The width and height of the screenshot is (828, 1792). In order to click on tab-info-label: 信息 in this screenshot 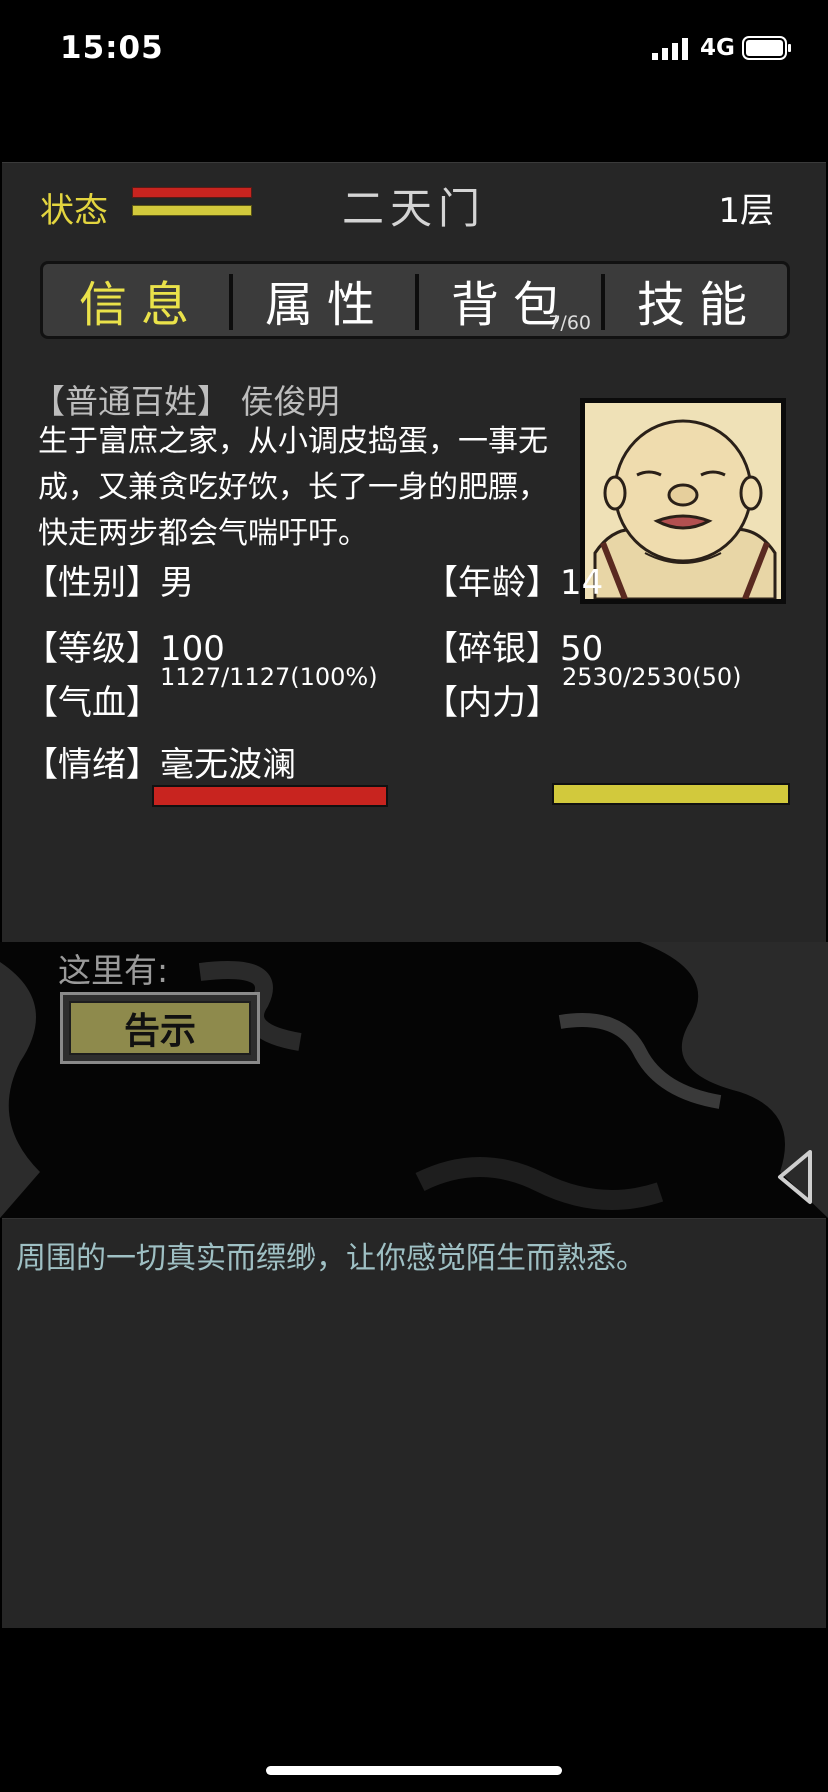, I will do `click(140, 305)`.